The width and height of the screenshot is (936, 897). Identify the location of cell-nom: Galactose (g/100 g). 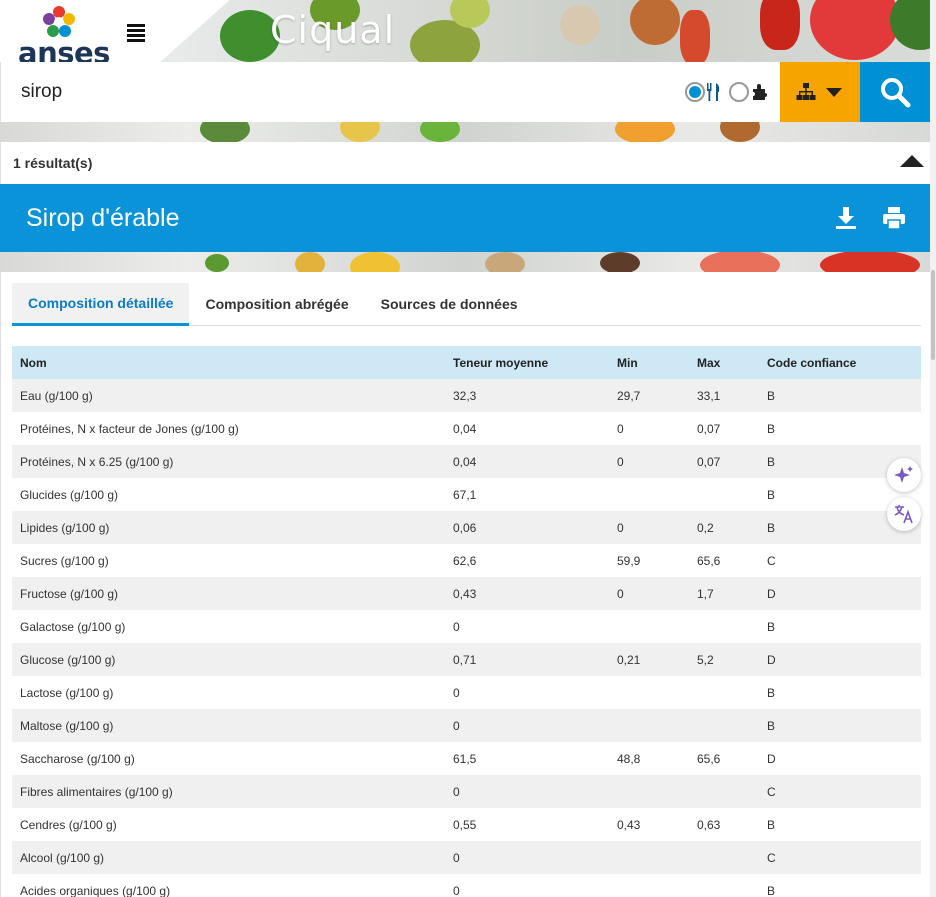
(232, 626).